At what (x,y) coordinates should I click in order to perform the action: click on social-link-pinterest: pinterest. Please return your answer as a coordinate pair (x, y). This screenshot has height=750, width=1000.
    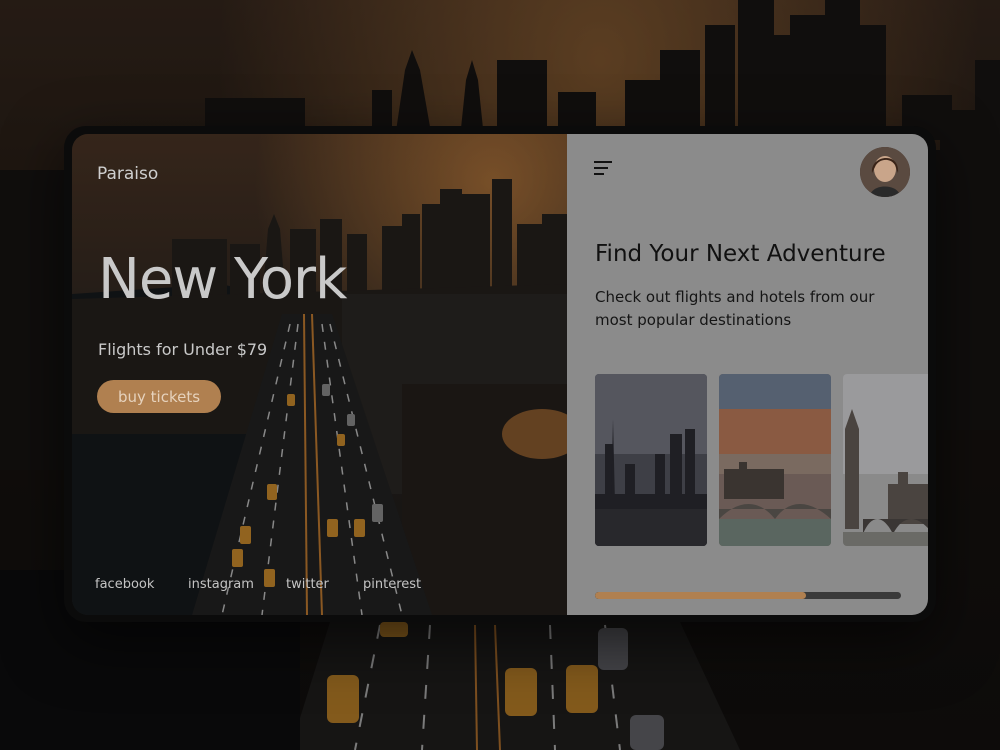
    Looking at the image, I should click on (392, 584).